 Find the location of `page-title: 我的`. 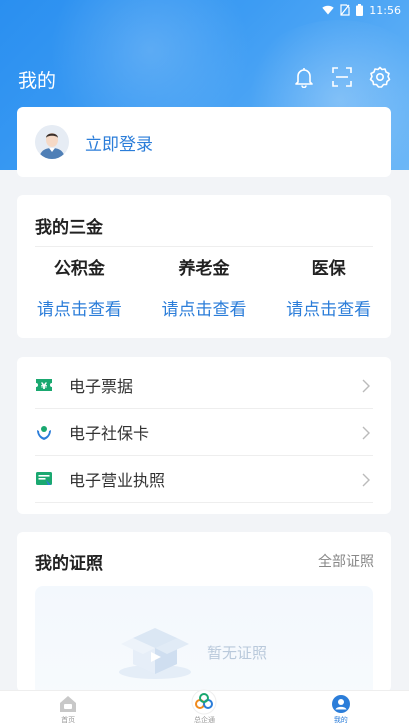

page-title: 我的 is located at coordinates (37, 81).